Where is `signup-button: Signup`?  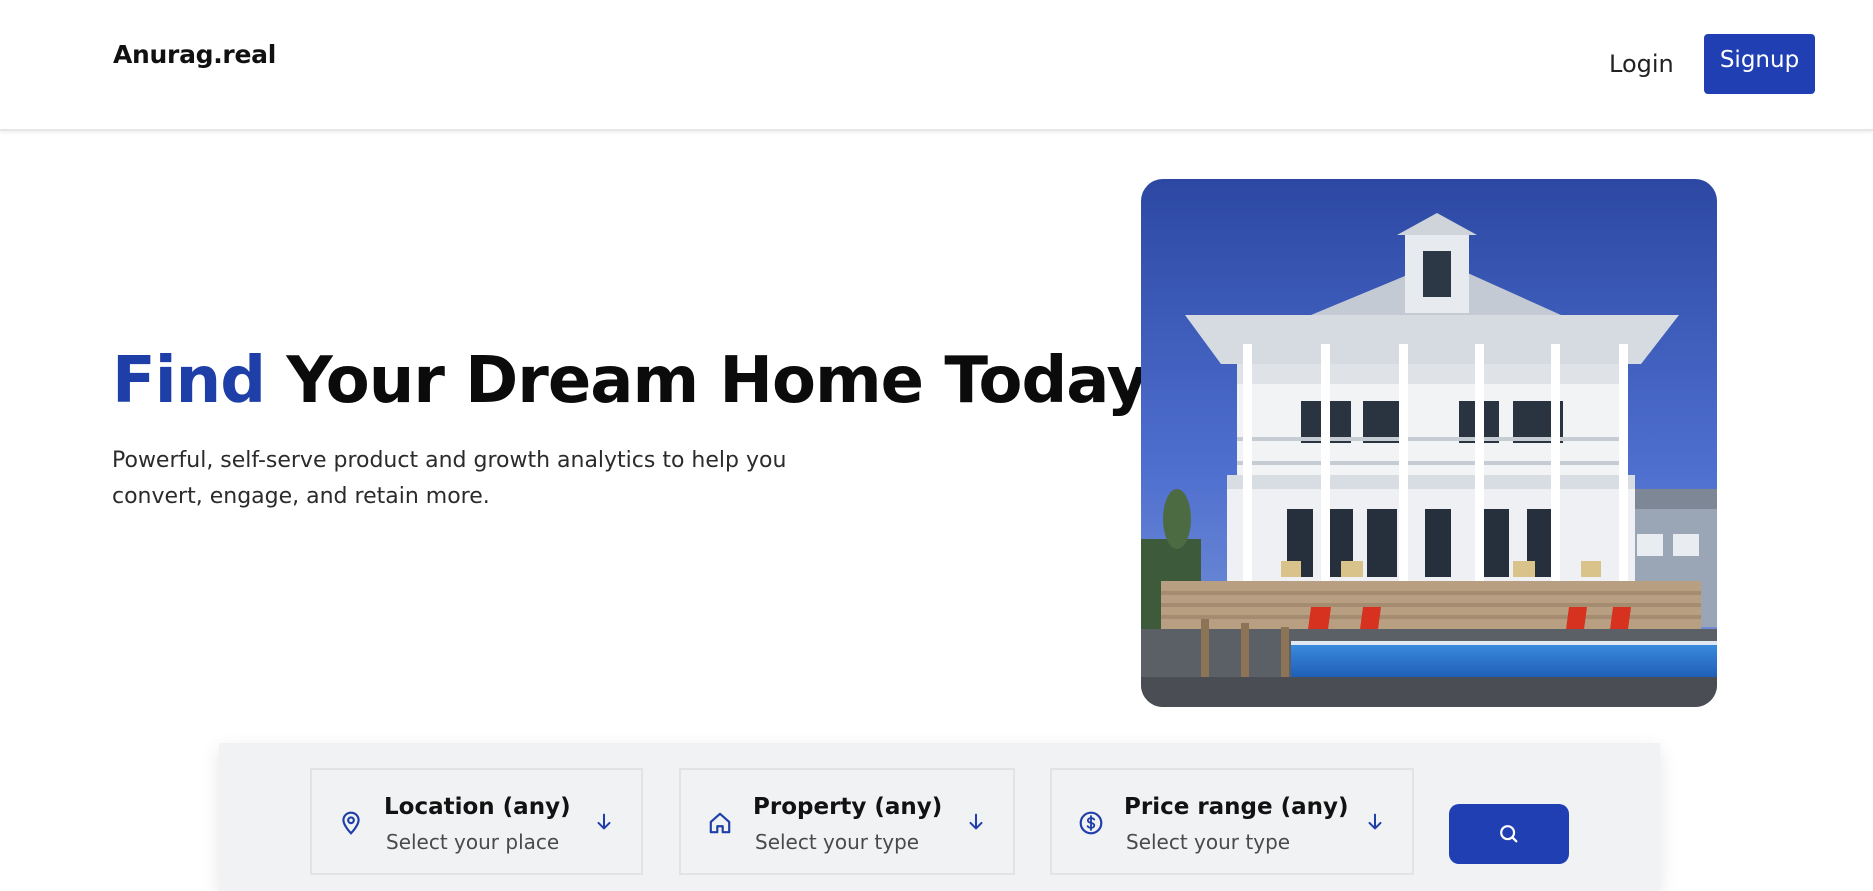
signup-button: Signup is located at coordinates (1759, 64).